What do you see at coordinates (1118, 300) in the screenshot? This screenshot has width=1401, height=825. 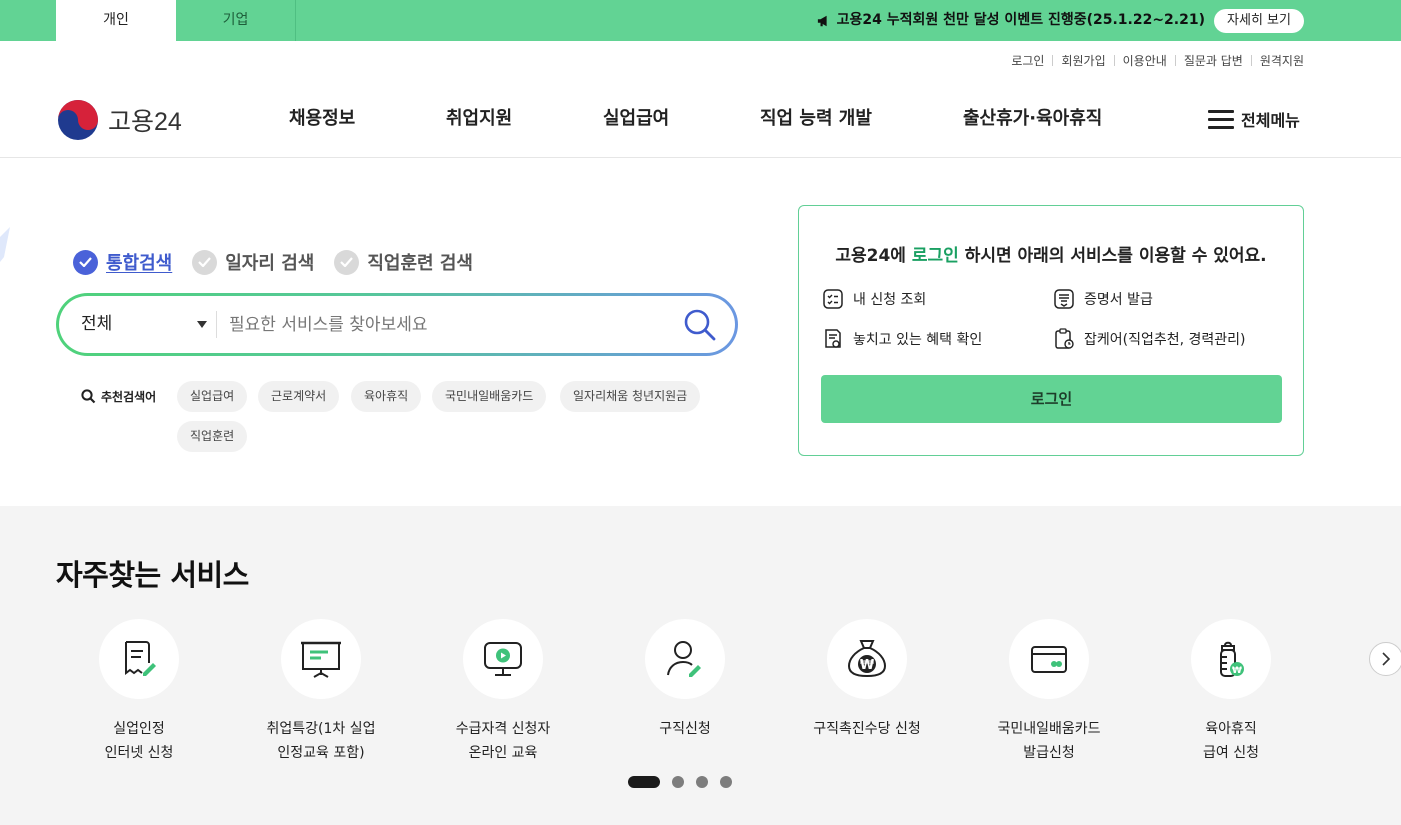 I see `service-label: 증명서 발급` at bounding box center [1118, 300].